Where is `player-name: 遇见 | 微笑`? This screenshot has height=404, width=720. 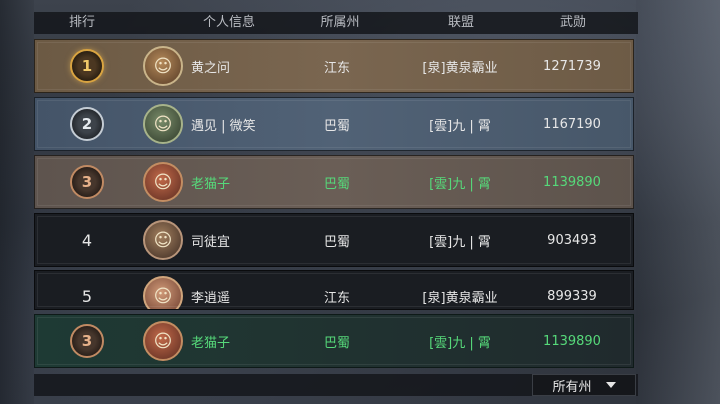 player-name: 遇见 | 微笑 is located at coordinates (223, 126).